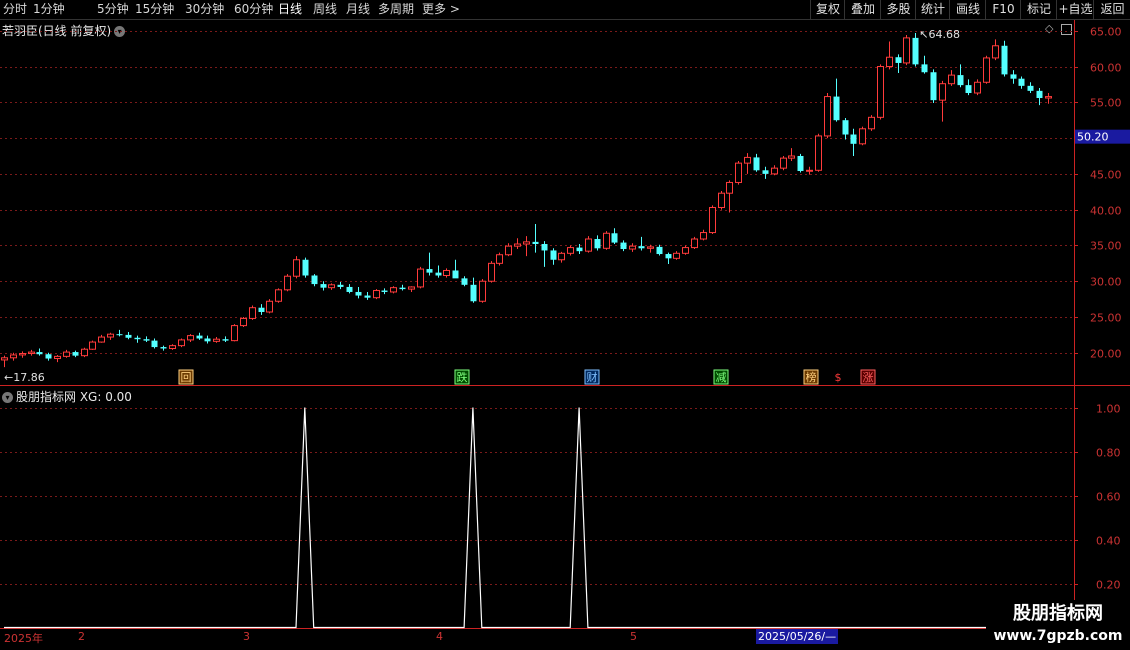  I want to click on period-tab: 更多 >, so click(441, 9).